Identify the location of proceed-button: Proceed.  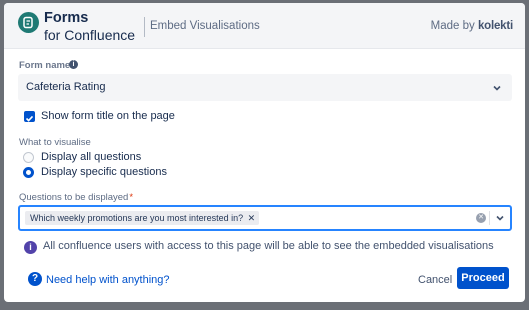
(483, 278).